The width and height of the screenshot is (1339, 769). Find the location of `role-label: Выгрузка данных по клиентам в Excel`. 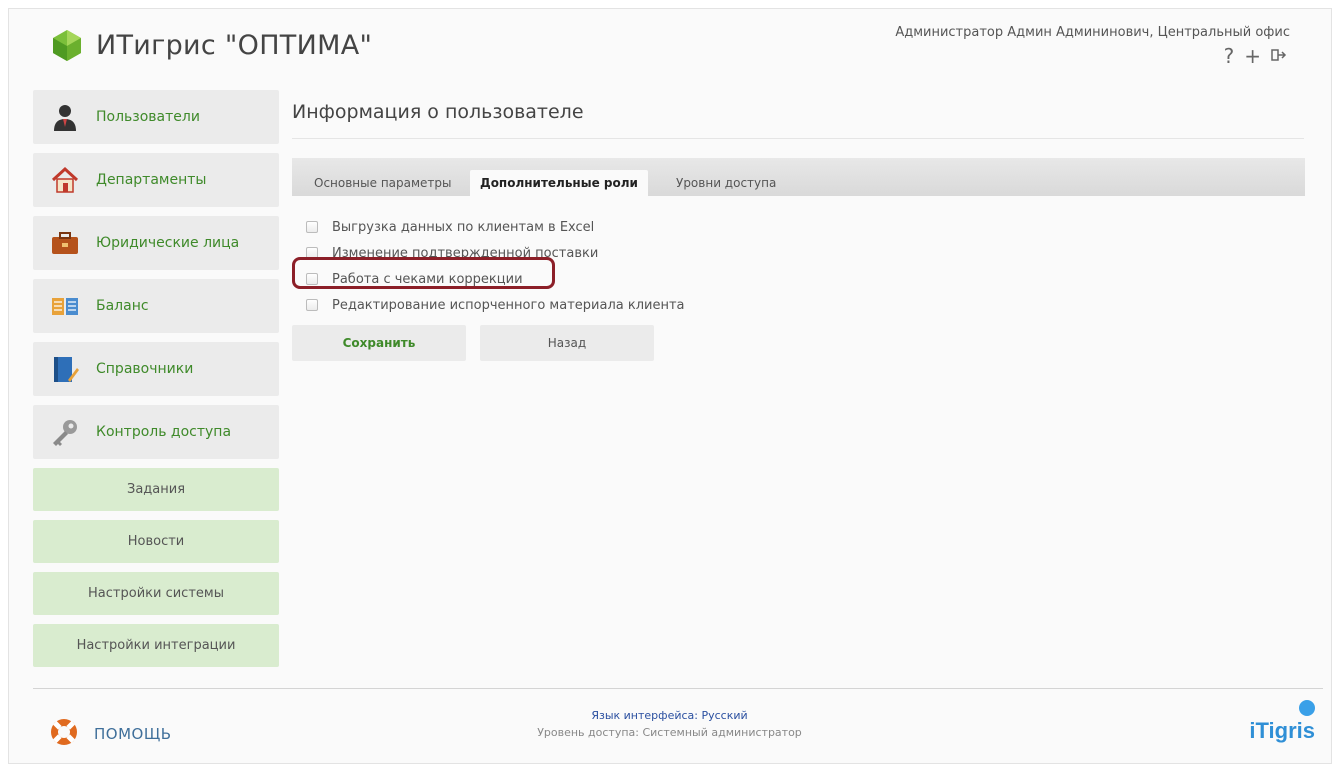

role-label: Выгрузка данных по клиентам в Excel is located at coordinates (463, 227).